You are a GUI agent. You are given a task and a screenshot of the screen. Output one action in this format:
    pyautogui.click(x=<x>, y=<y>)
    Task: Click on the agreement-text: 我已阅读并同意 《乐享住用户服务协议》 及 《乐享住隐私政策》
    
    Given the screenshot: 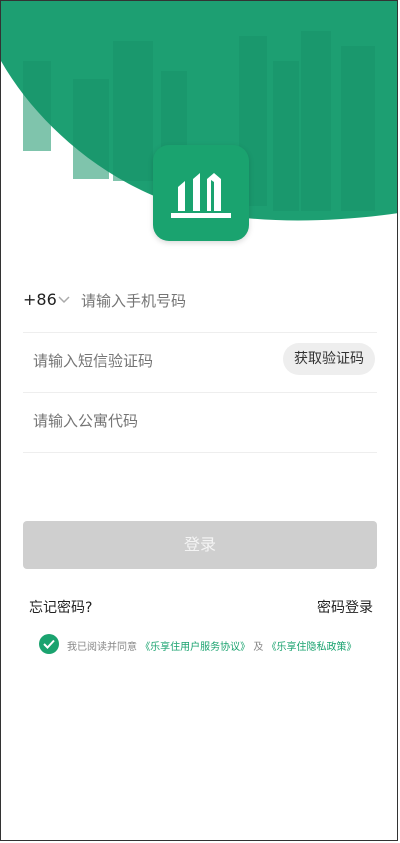 What is the action you would take?
    pyautogui.click(x=212, y=645)
    